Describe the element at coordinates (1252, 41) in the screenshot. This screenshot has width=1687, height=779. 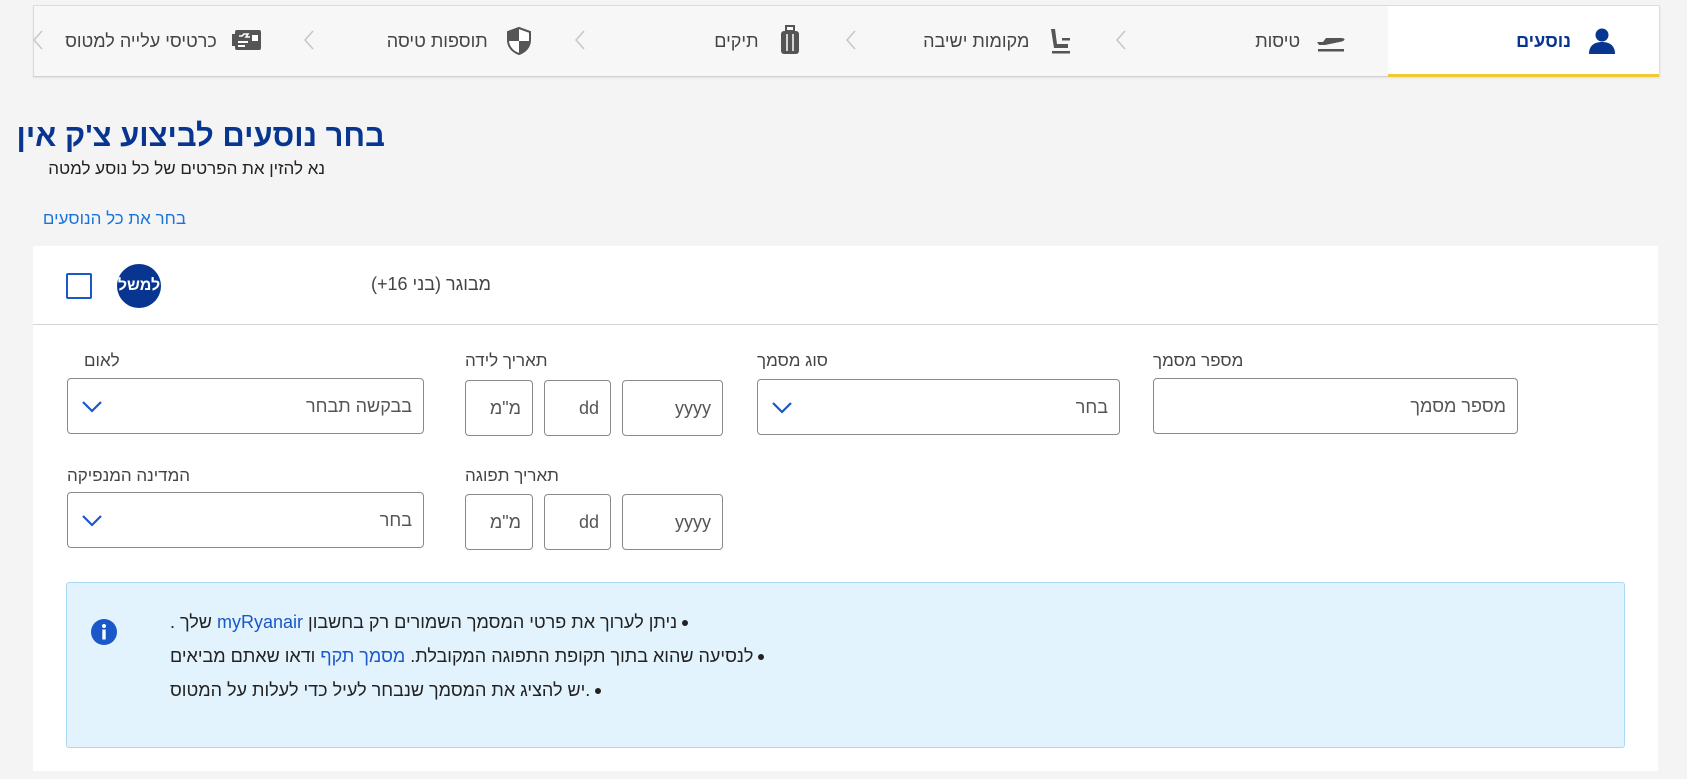
I see `step-flights: טיסות` at that location.